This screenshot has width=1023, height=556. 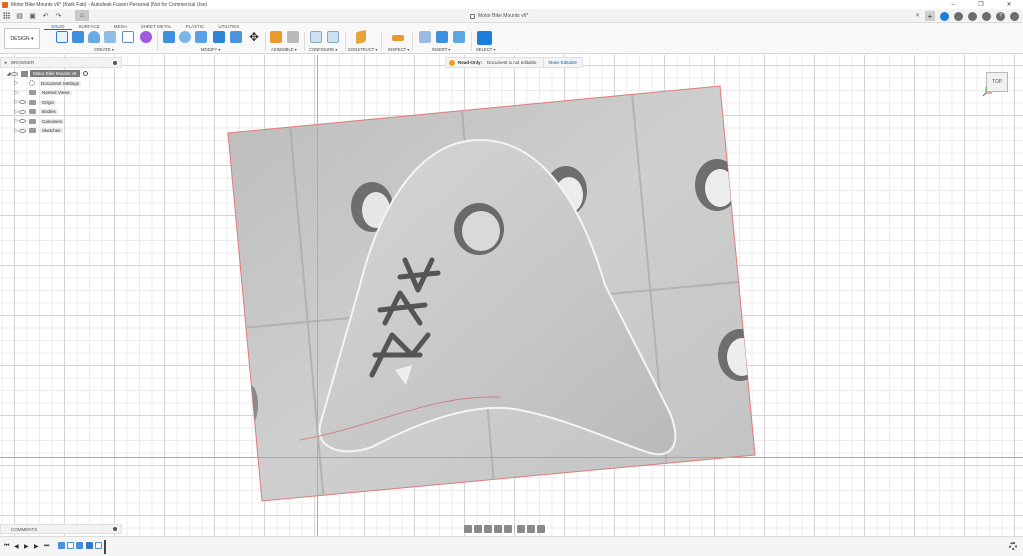 I want to click on revolve-icon, so click(x=94, y=37).